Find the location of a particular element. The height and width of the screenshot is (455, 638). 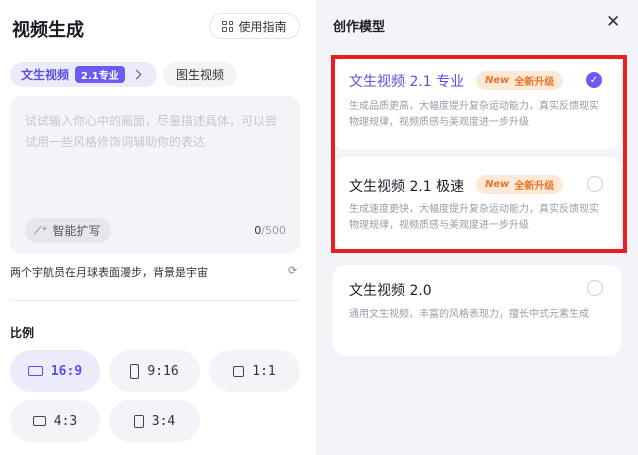

ratio-option-9-16: 9:16 is located at coordinates (154, 371).